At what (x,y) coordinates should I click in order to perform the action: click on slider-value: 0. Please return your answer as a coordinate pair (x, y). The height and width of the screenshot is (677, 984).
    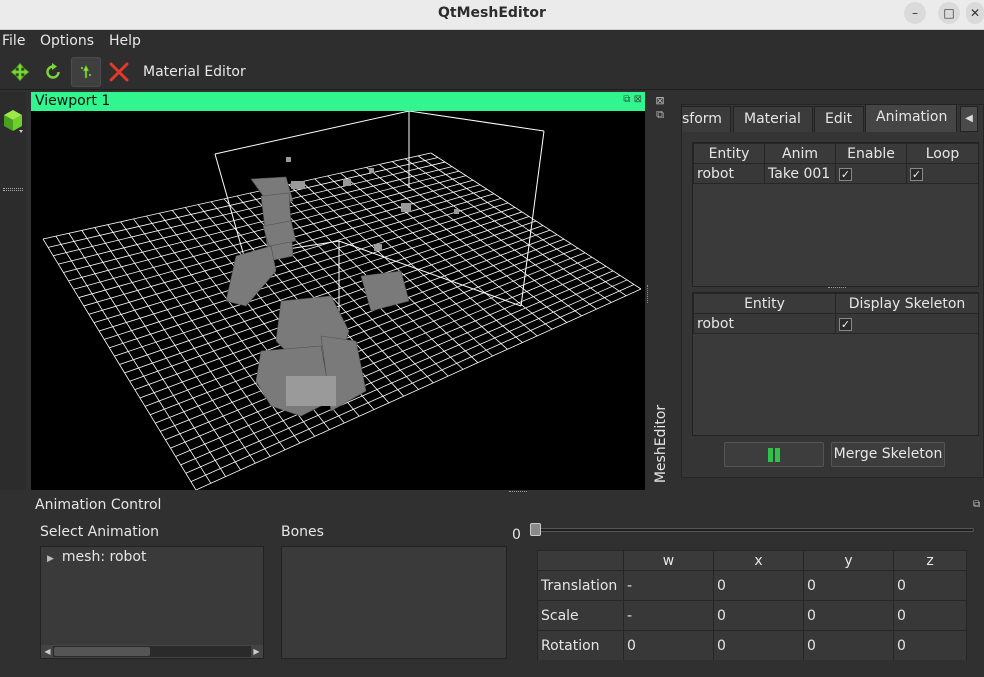
    Looking at the image, I should click on (516, 535).